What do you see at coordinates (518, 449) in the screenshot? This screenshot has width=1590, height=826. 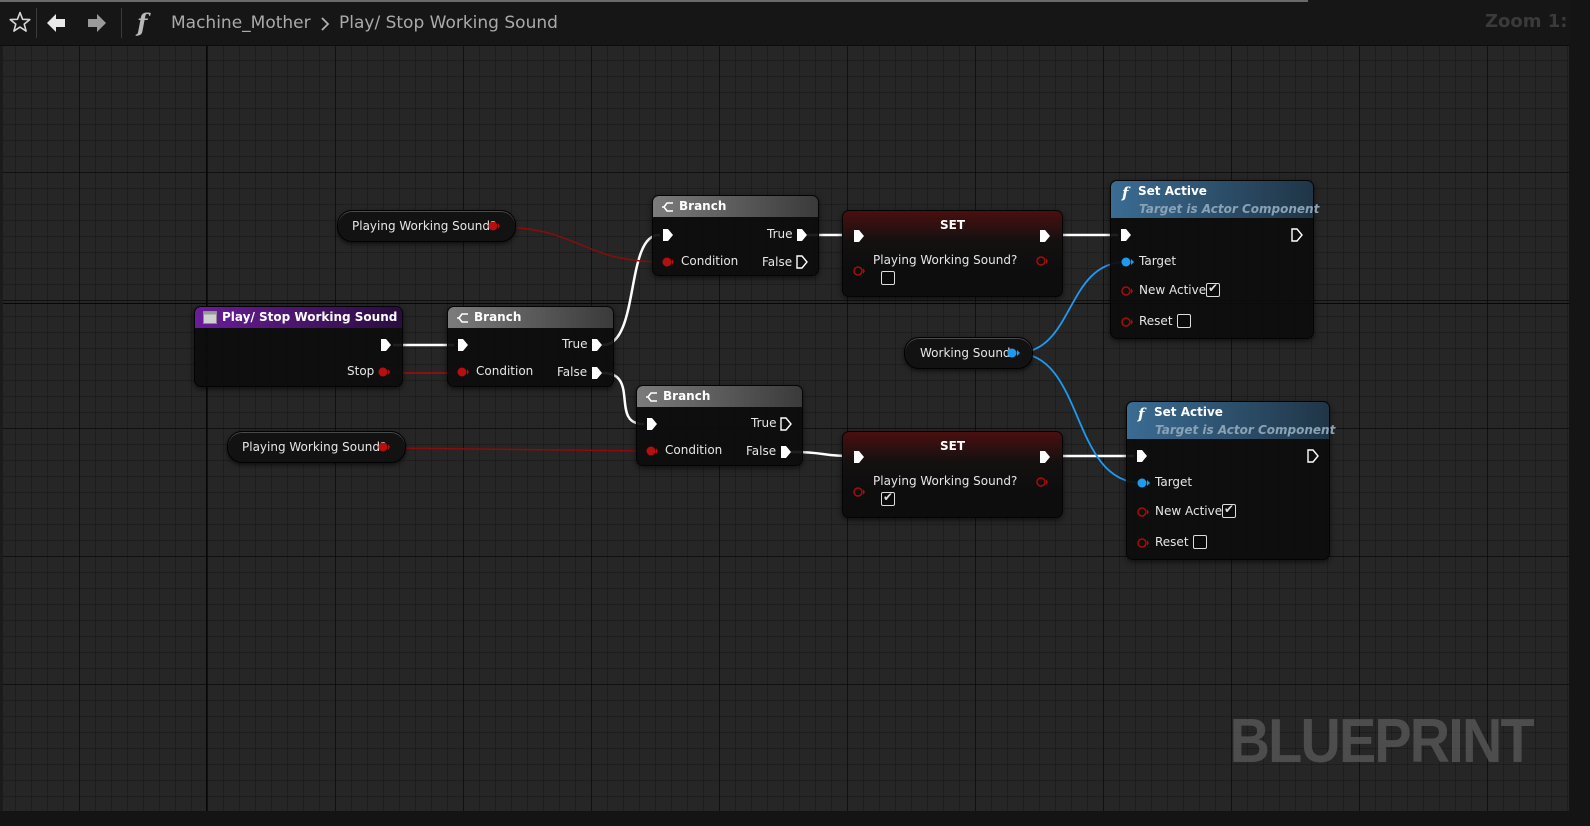 I see `bool-wire` at bounding box center [518, 449].